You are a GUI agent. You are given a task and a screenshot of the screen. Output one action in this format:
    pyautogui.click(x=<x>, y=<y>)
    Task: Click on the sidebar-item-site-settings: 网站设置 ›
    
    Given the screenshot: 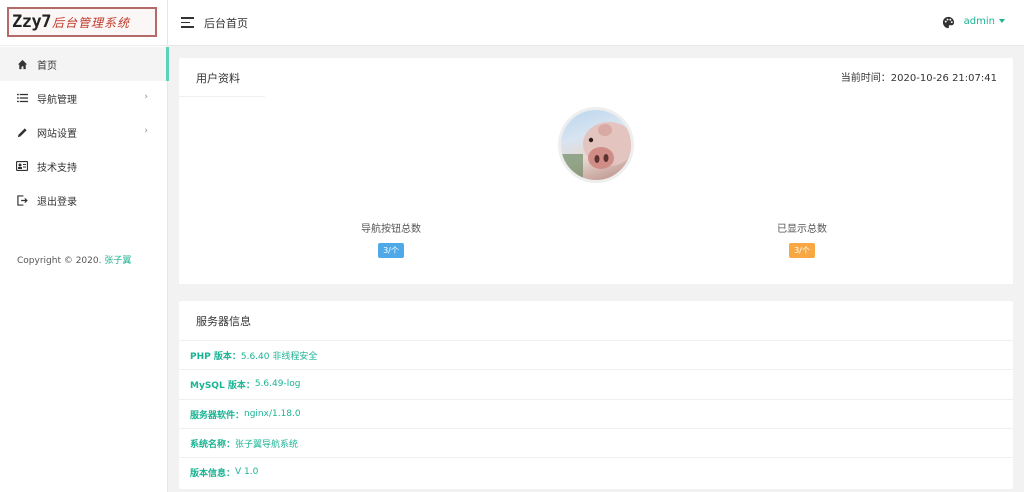 What is the action you would take?
    pyautogui.click(x=84, y=132)
    